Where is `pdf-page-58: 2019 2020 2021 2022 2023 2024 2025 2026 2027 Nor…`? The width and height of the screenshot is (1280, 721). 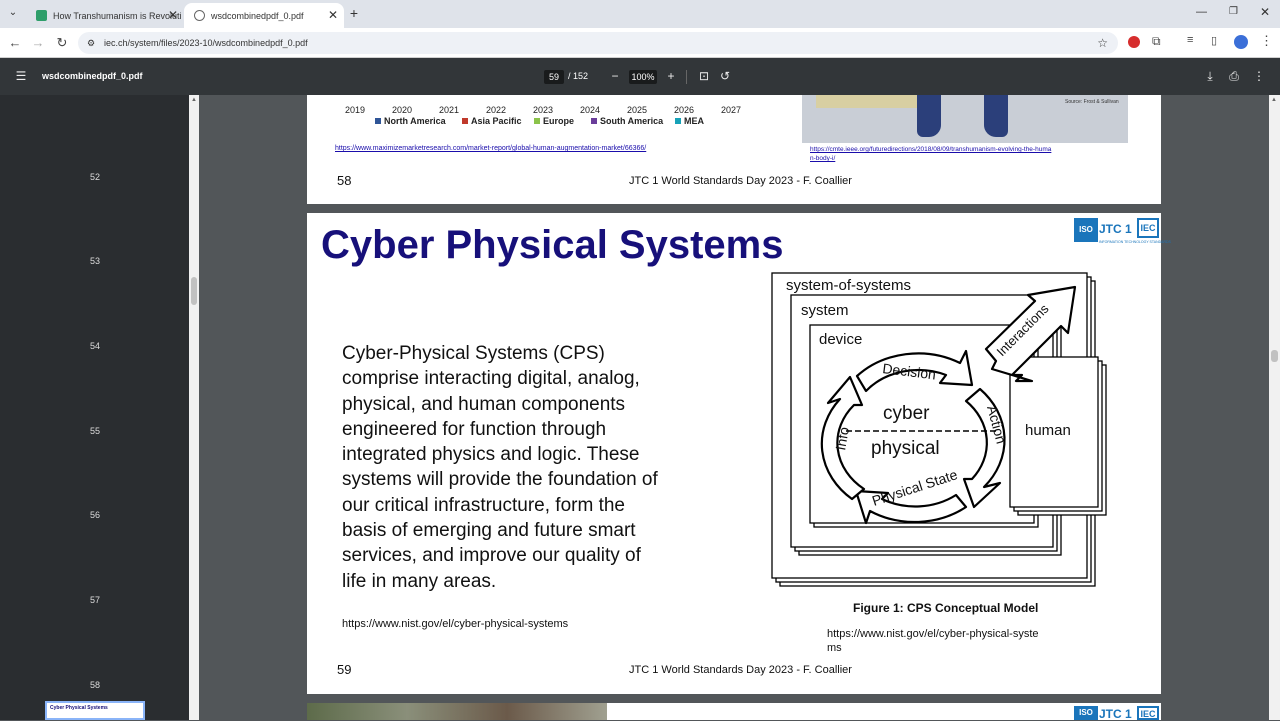 pdf-page-58: 2019 2020 2021 2022 2023 2024 2025 2026 2027 Nor… is located at coordinates (734, 149).